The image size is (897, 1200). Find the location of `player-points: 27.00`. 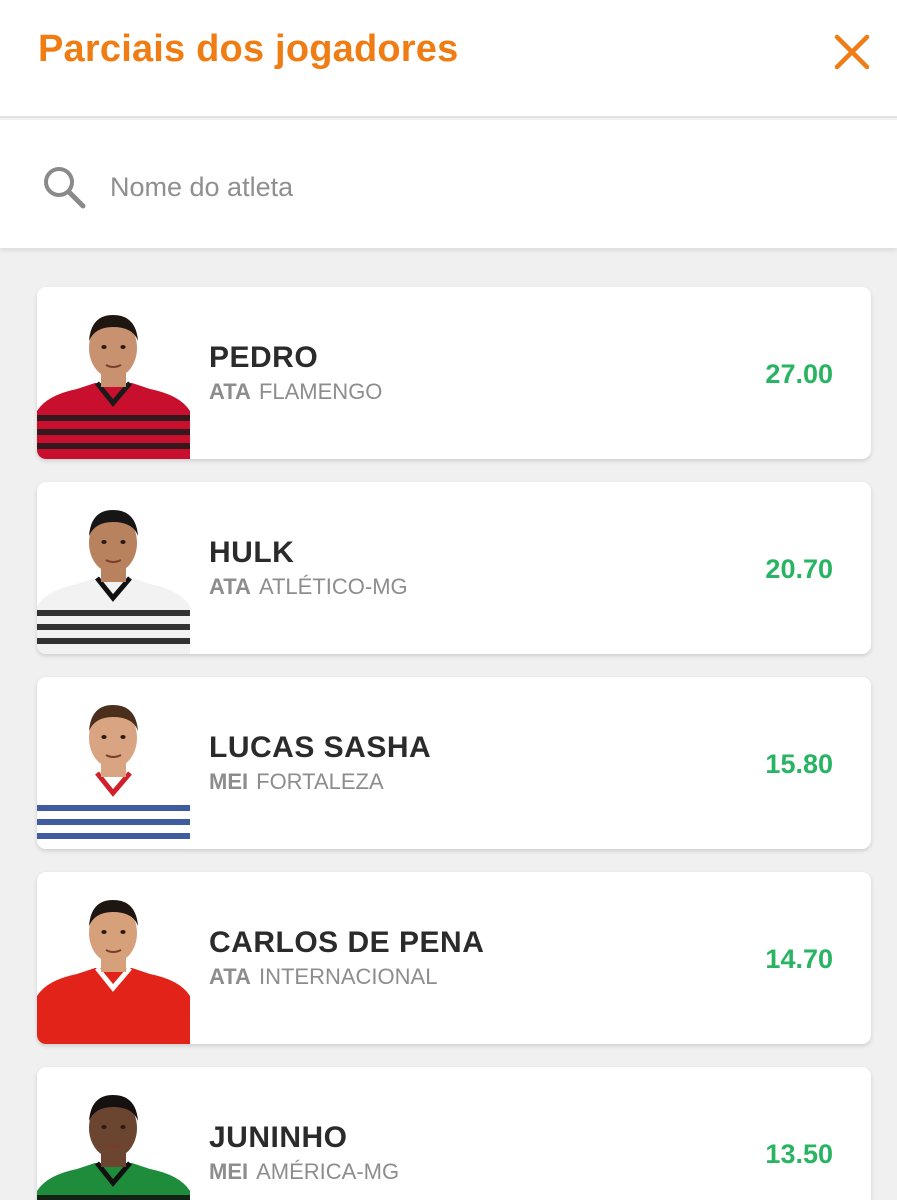

player-points: 27.00 is located at coordinates (799, 374).